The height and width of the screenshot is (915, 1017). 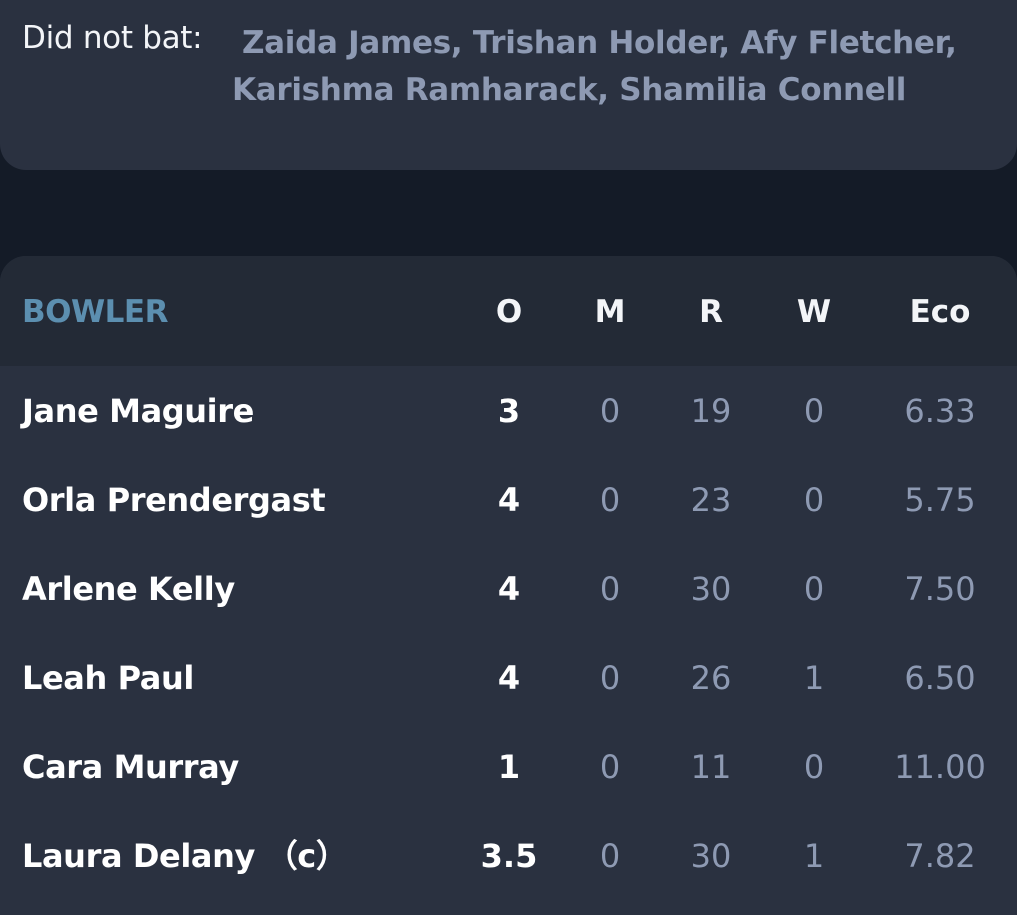 I want to click on bowler-name: Jane Maguire, so click(x=138, y=411).